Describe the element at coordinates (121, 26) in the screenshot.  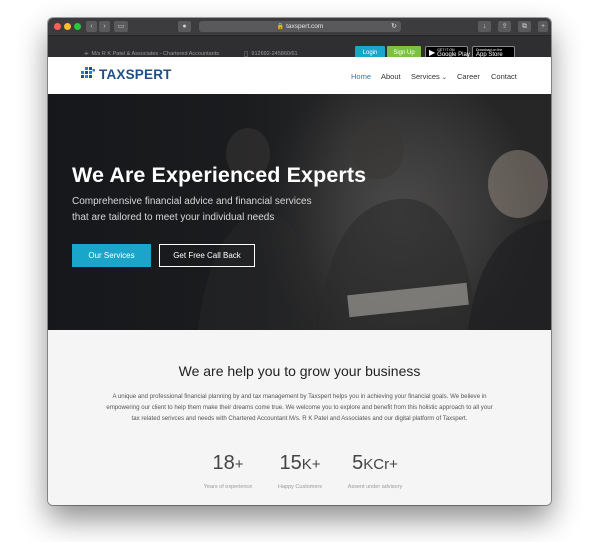
I see `sidebar-icon: ▭` at that location.